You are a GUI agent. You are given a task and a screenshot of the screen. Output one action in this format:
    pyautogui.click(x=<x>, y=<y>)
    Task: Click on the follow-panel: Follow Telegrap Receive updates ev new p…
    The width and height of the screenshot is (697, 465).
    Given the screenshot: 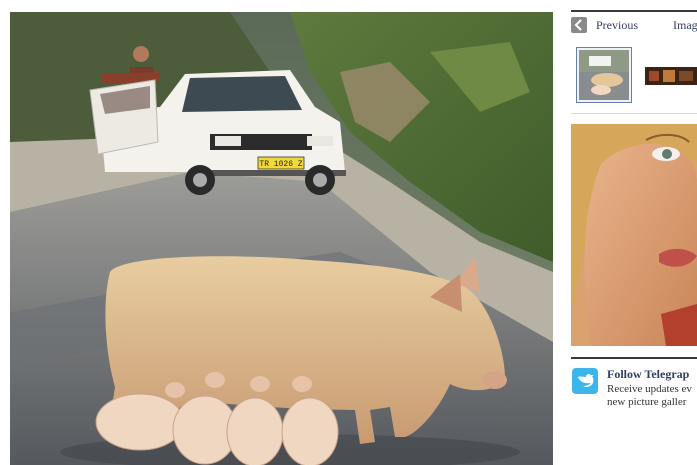 What is the action you would take?
    pyautogui.click(x=634, y=408)
    